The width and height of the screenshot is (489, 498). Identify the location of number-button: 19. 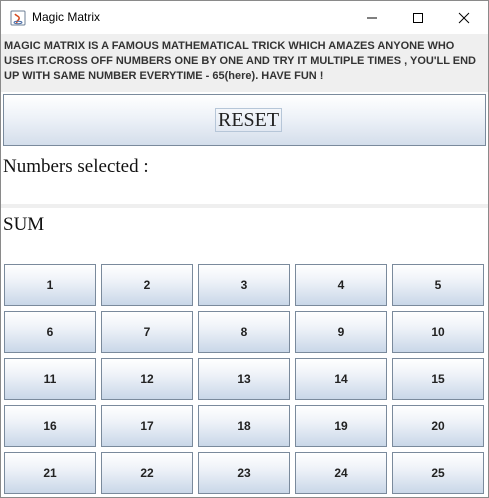
(341, 426).